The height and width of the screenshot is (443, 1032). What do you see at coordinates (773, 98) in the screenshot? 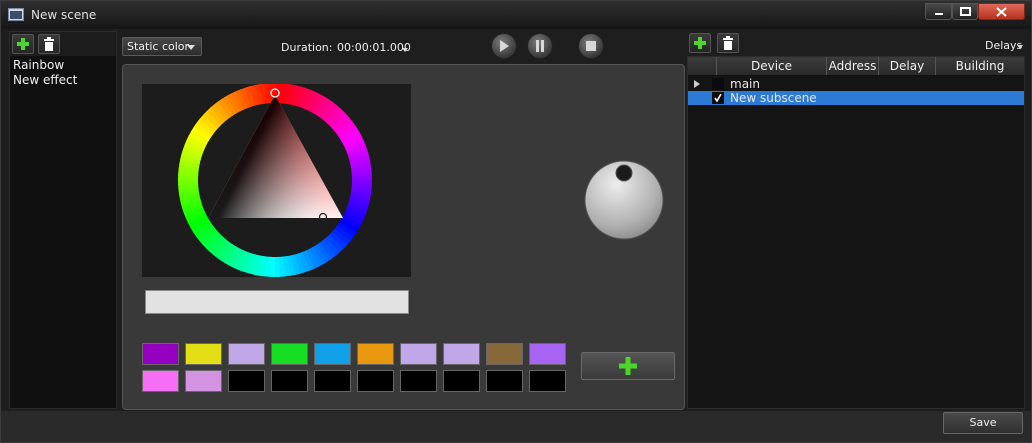
I see `row-device-name: New subscene` at bounding box center [773, 98].